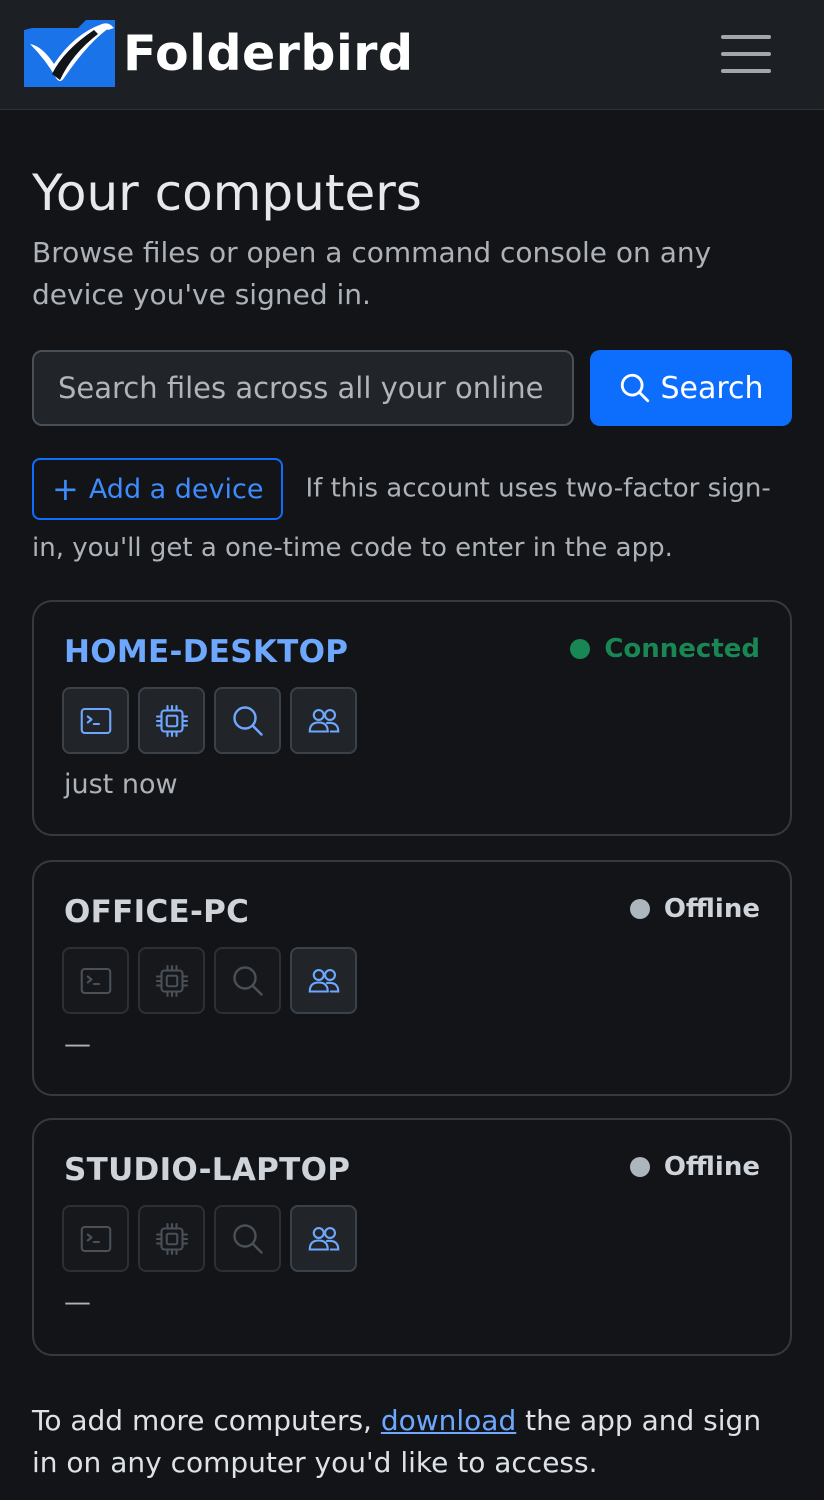 The height and width of the screenshot is (1500, 824). Describe the element at coordinates (206, 1420) in the screenshot. I see `footer-text-before: To add more computers,` at that location.